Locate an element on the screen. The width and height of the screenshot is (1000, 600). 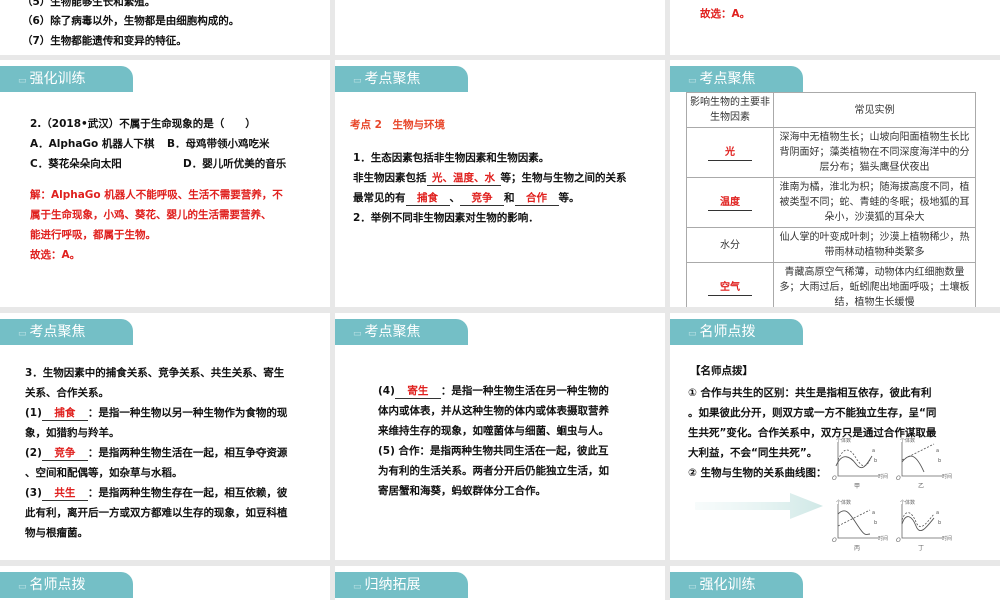
solution-line: 能进行呼吸，都属于生物。 is located at coordinates (93, 235).